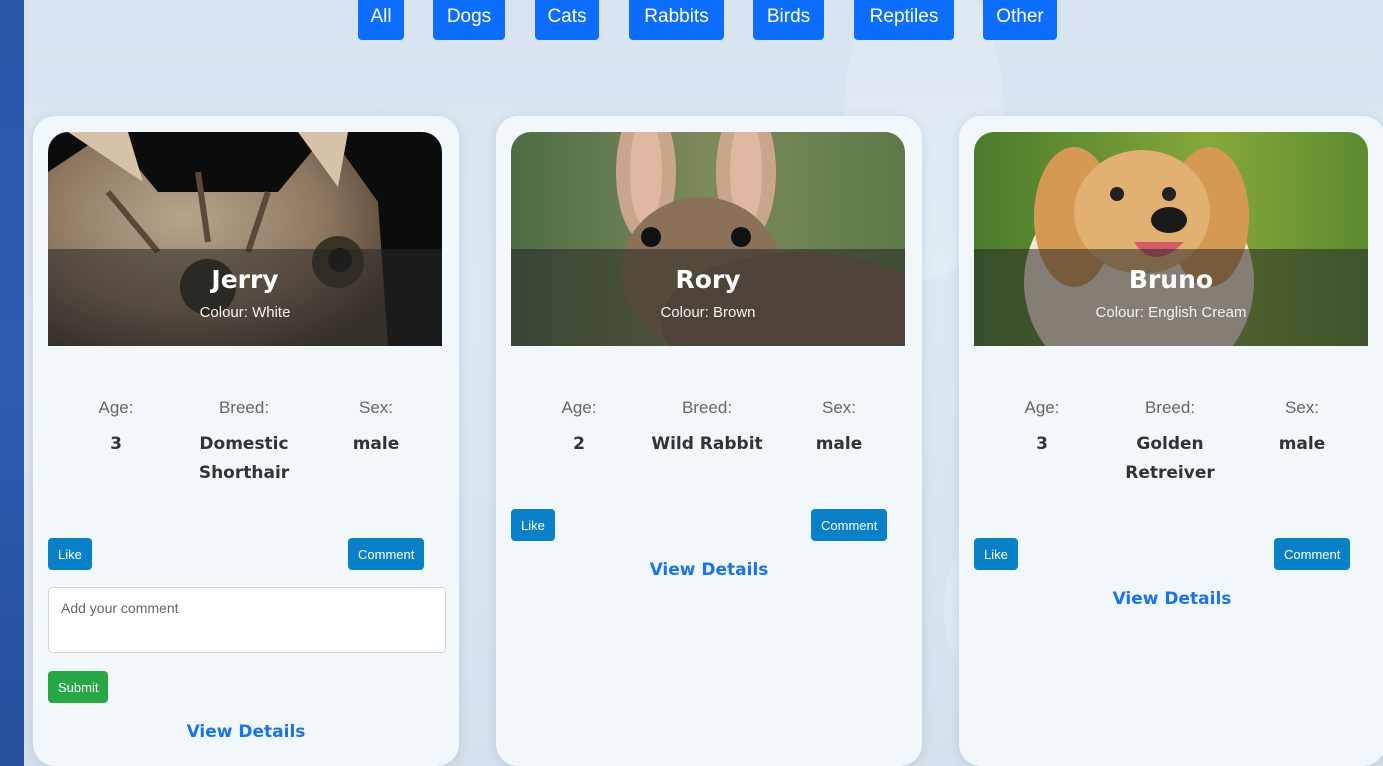 This screenshot has height=766, width=1383. What do you see at coordinates (78, 687) in the screenshot?
I see `submit-comment-button: Submit` at bounding box center [78, 687].